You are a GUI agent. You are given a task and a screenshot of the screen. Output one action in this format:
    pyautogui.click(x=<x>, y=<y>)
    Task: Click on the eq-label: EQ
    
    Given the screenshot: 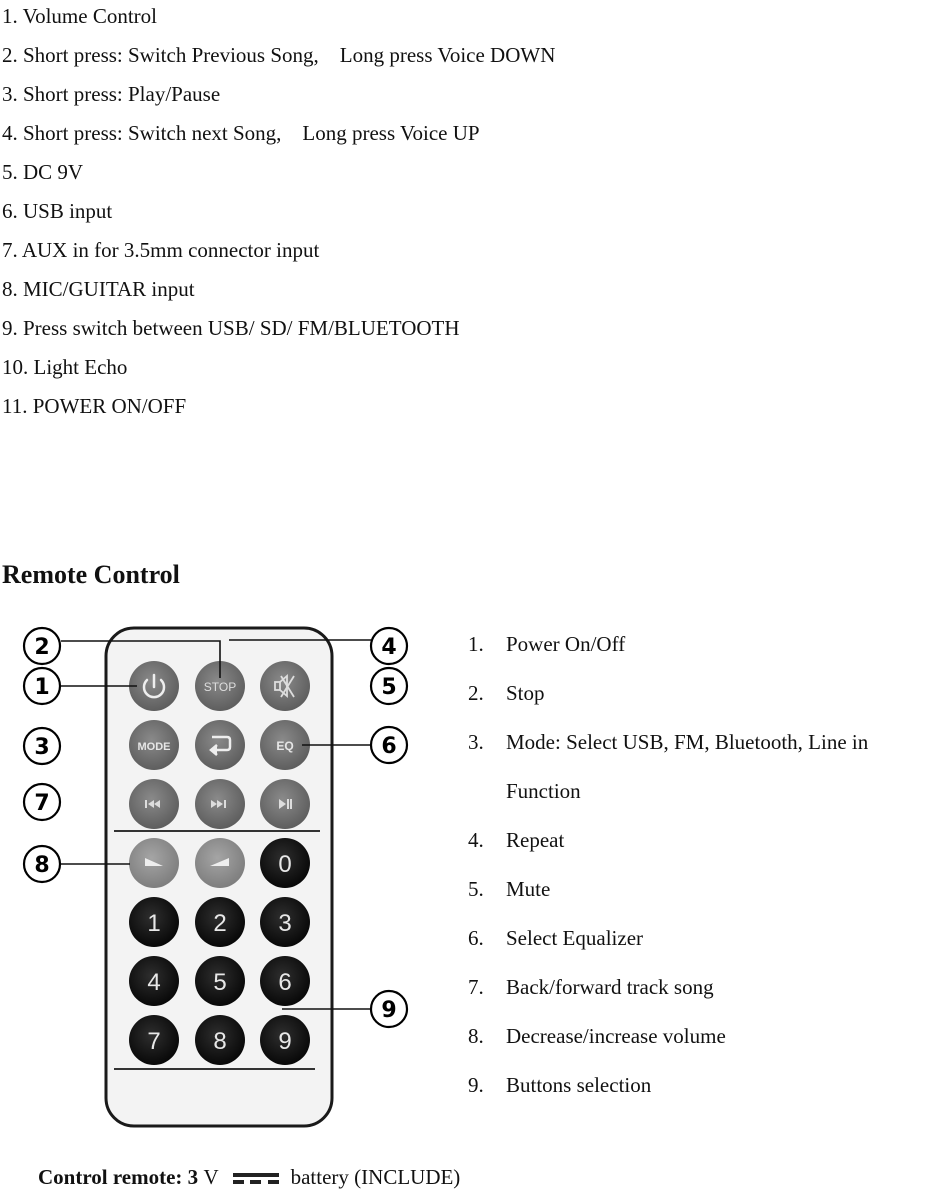 What is the action you would take?
    pyautogui.click(x=284, y=746)
    